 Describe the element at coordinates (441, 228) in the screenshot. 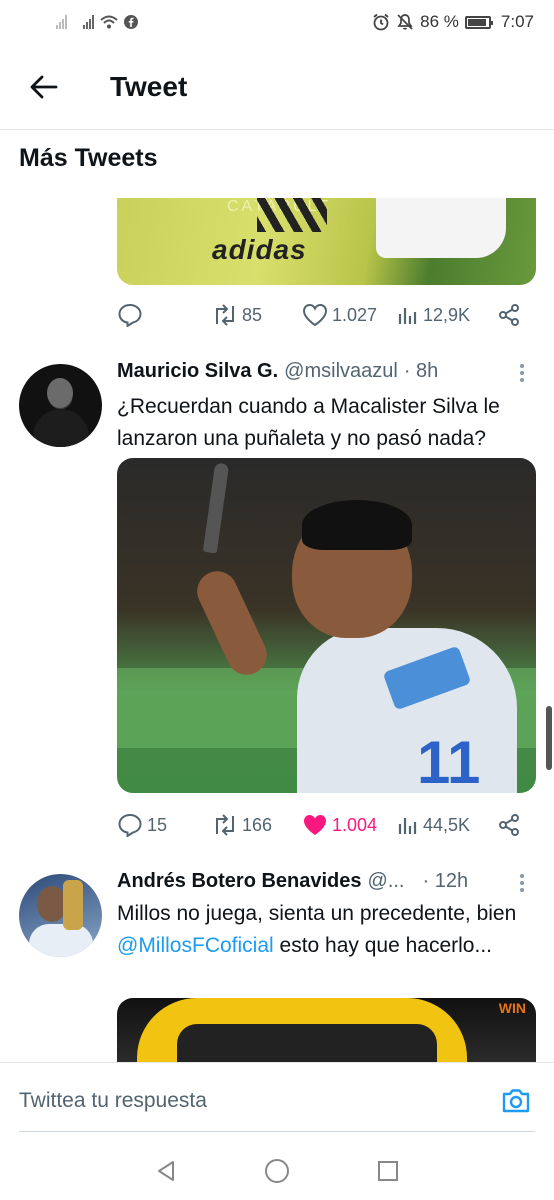

I see `image-shirt-detail` at that location.